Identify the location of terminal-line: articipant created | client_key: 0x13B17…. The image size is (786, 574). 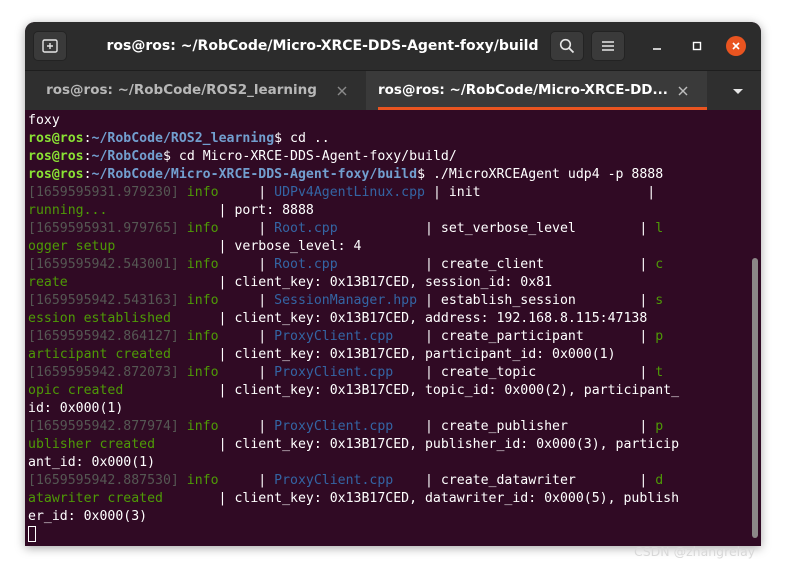
(353, 355).